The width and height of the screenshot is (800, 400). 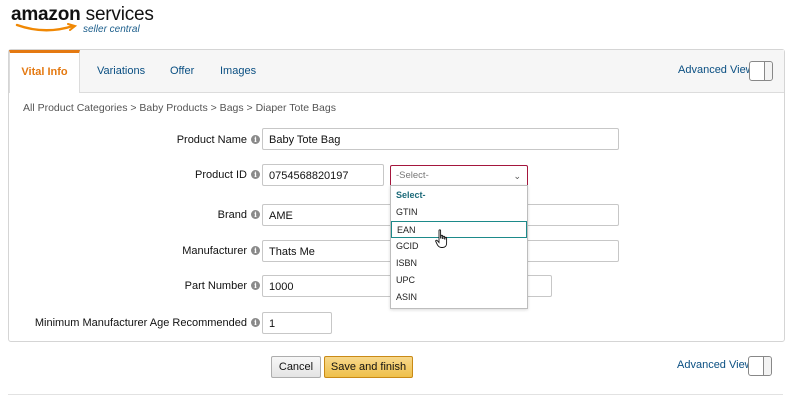 I want to click on manufacturer-label: Manufacturer i, so click(x=221, y=251).